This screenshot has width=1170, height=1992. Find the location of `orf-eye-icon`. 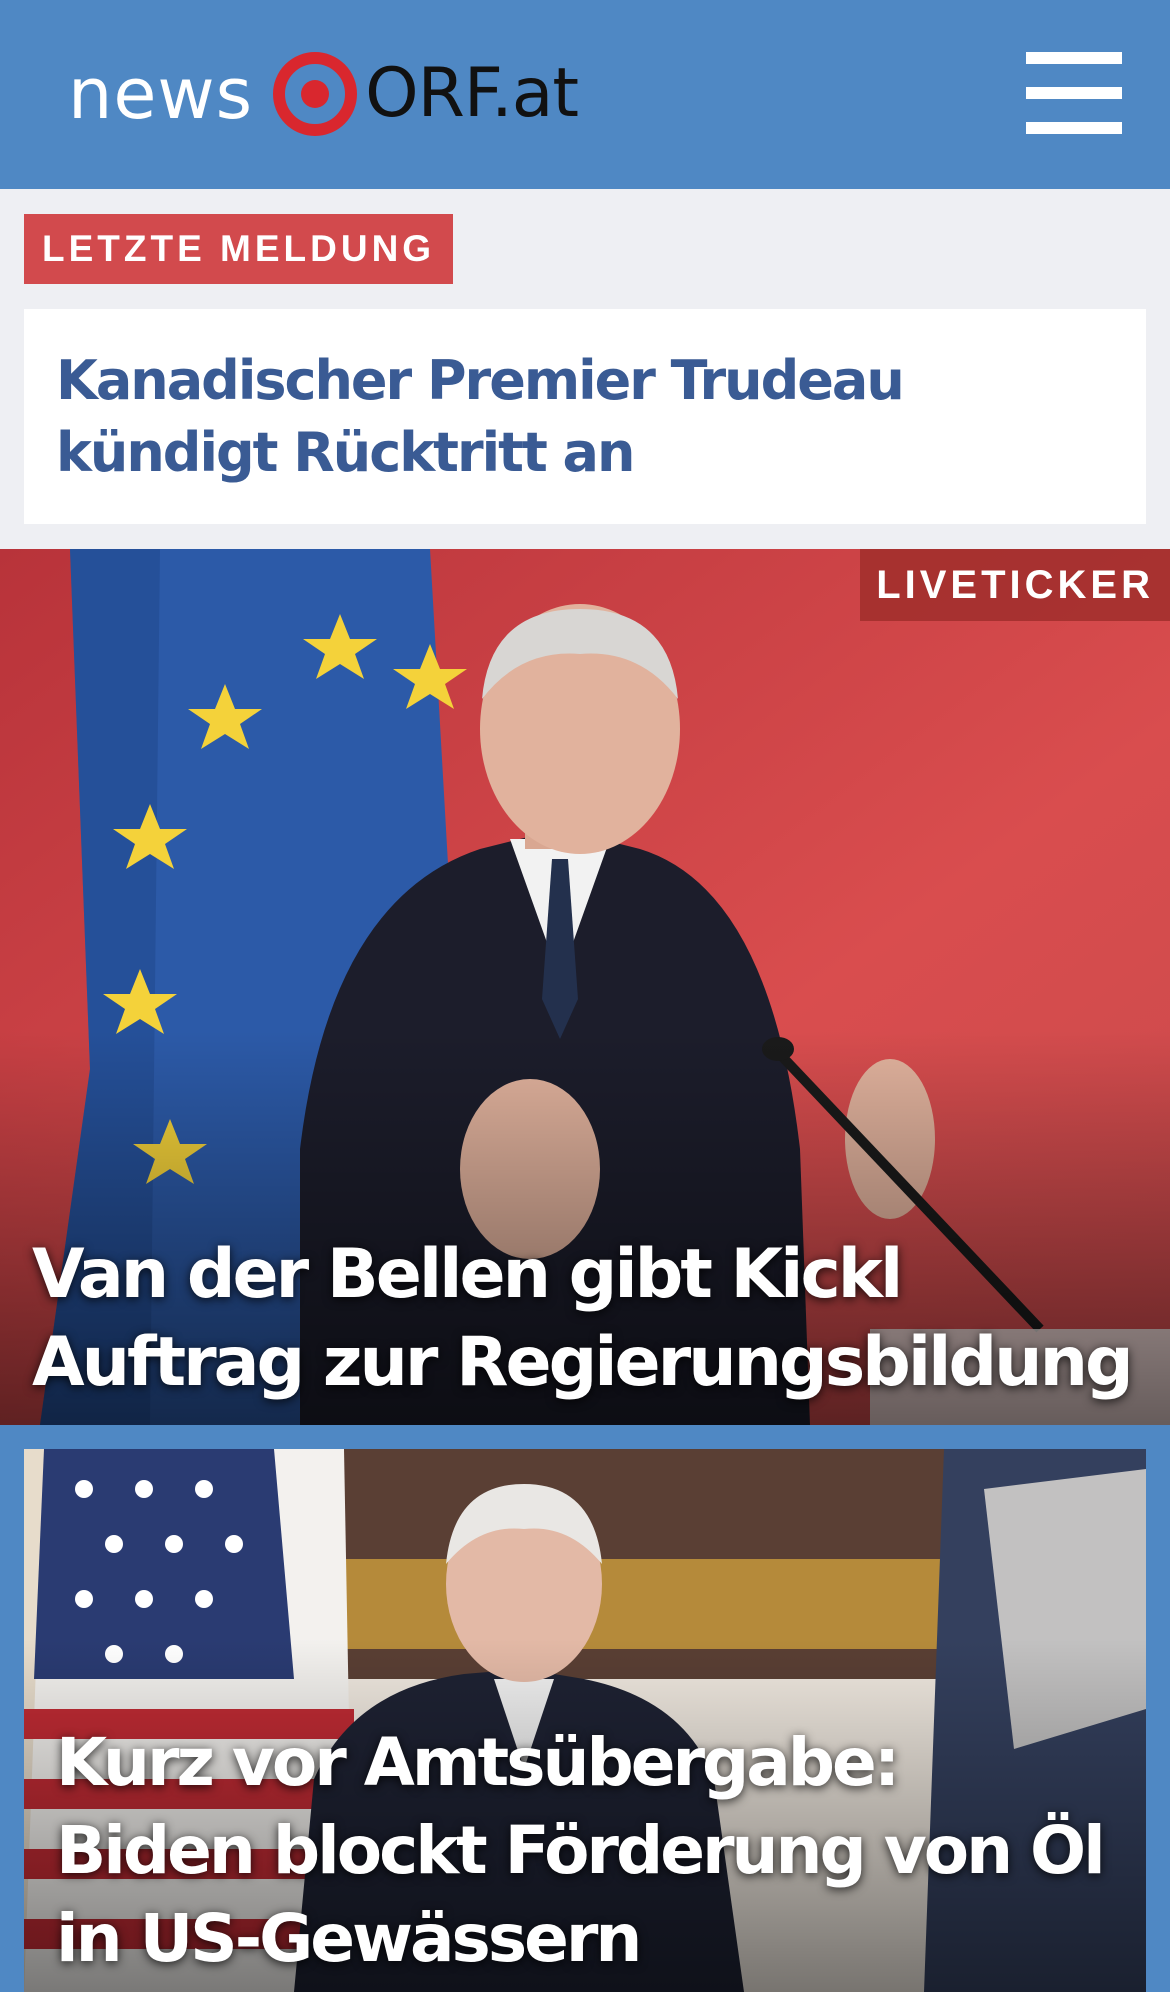

orf-eye-icon is located at coordinates (315, 94).